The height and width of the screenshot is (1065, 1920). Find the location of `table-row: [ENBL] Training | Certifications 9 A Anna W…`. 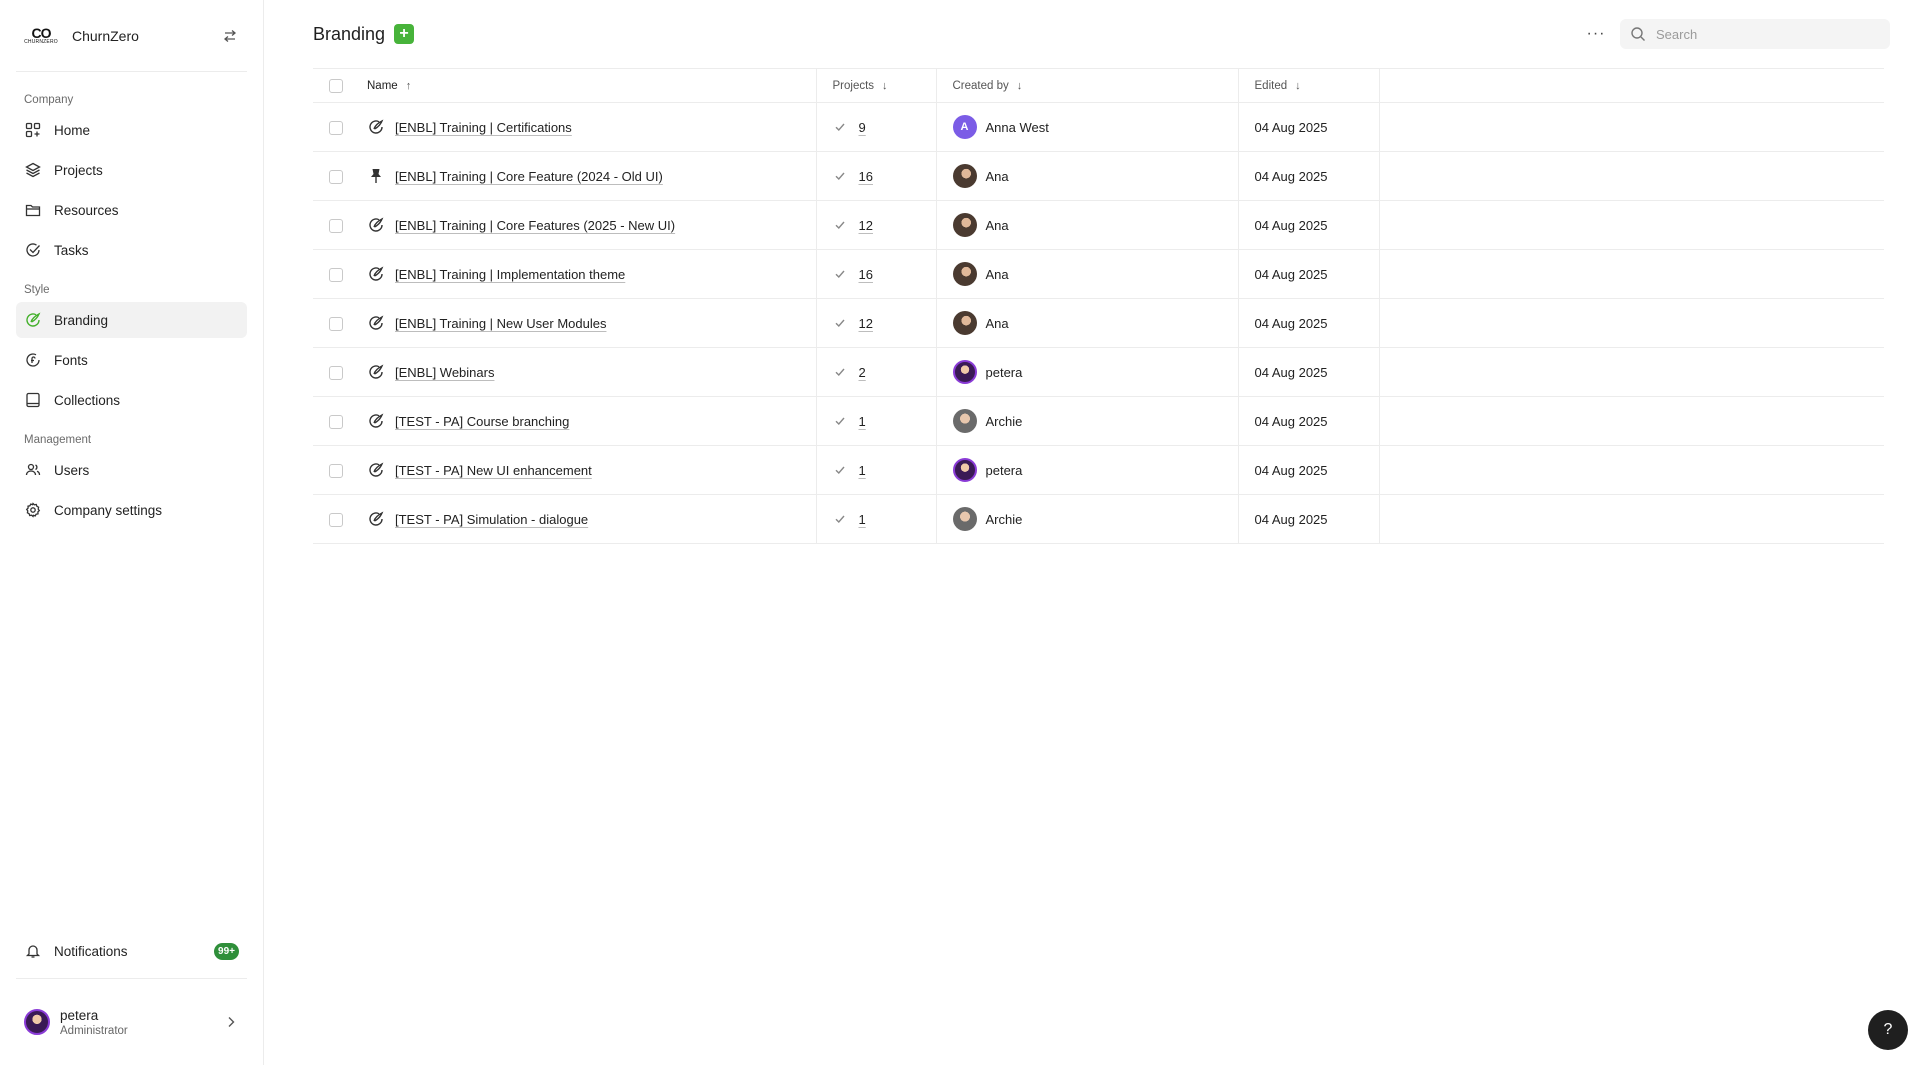

table-row: [ENBL] Training | Certifications 9 A Anna W… is located at coordinates (1098, 127).